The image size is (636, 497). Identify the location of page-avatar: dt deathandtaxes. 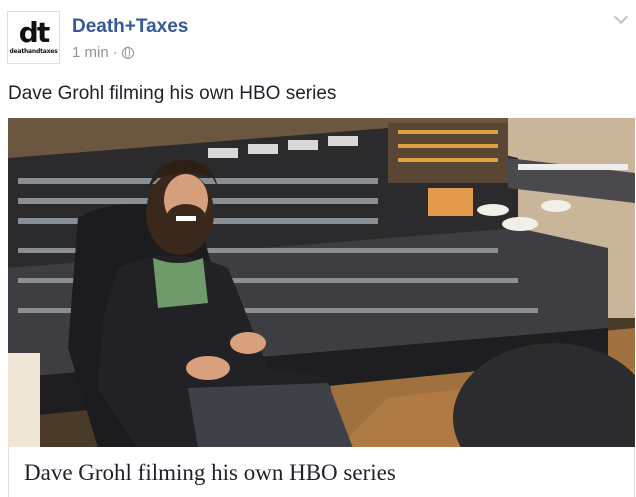
(33, 37).